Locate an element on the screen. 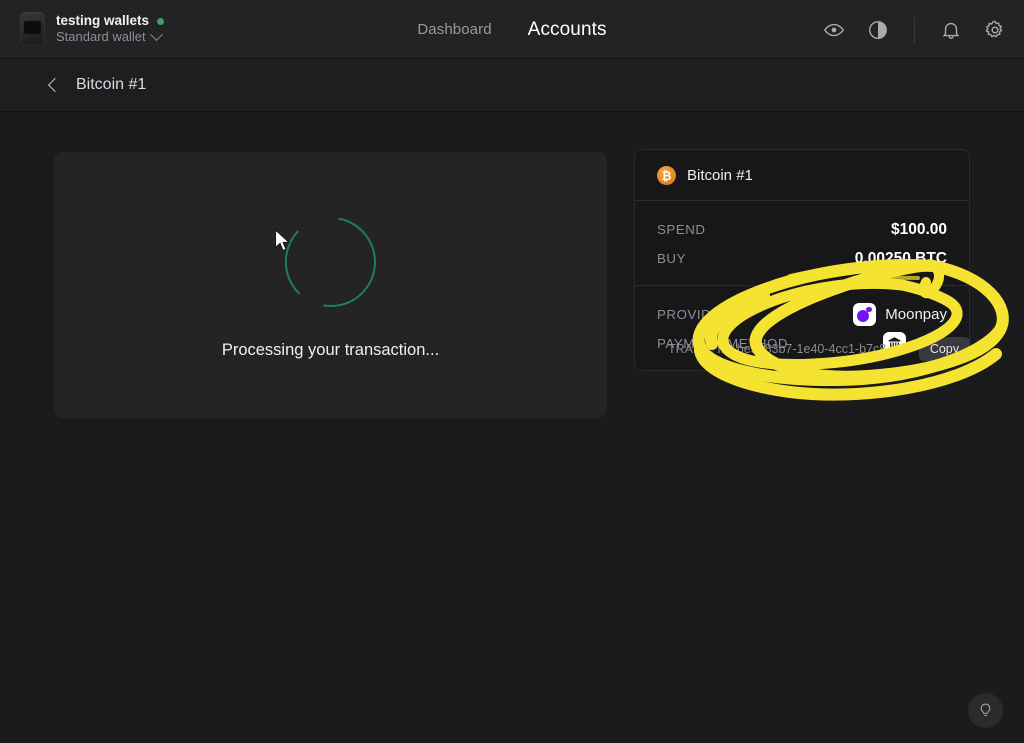  bitcoin-icon: ₿ is located at coordinates (666, 175).